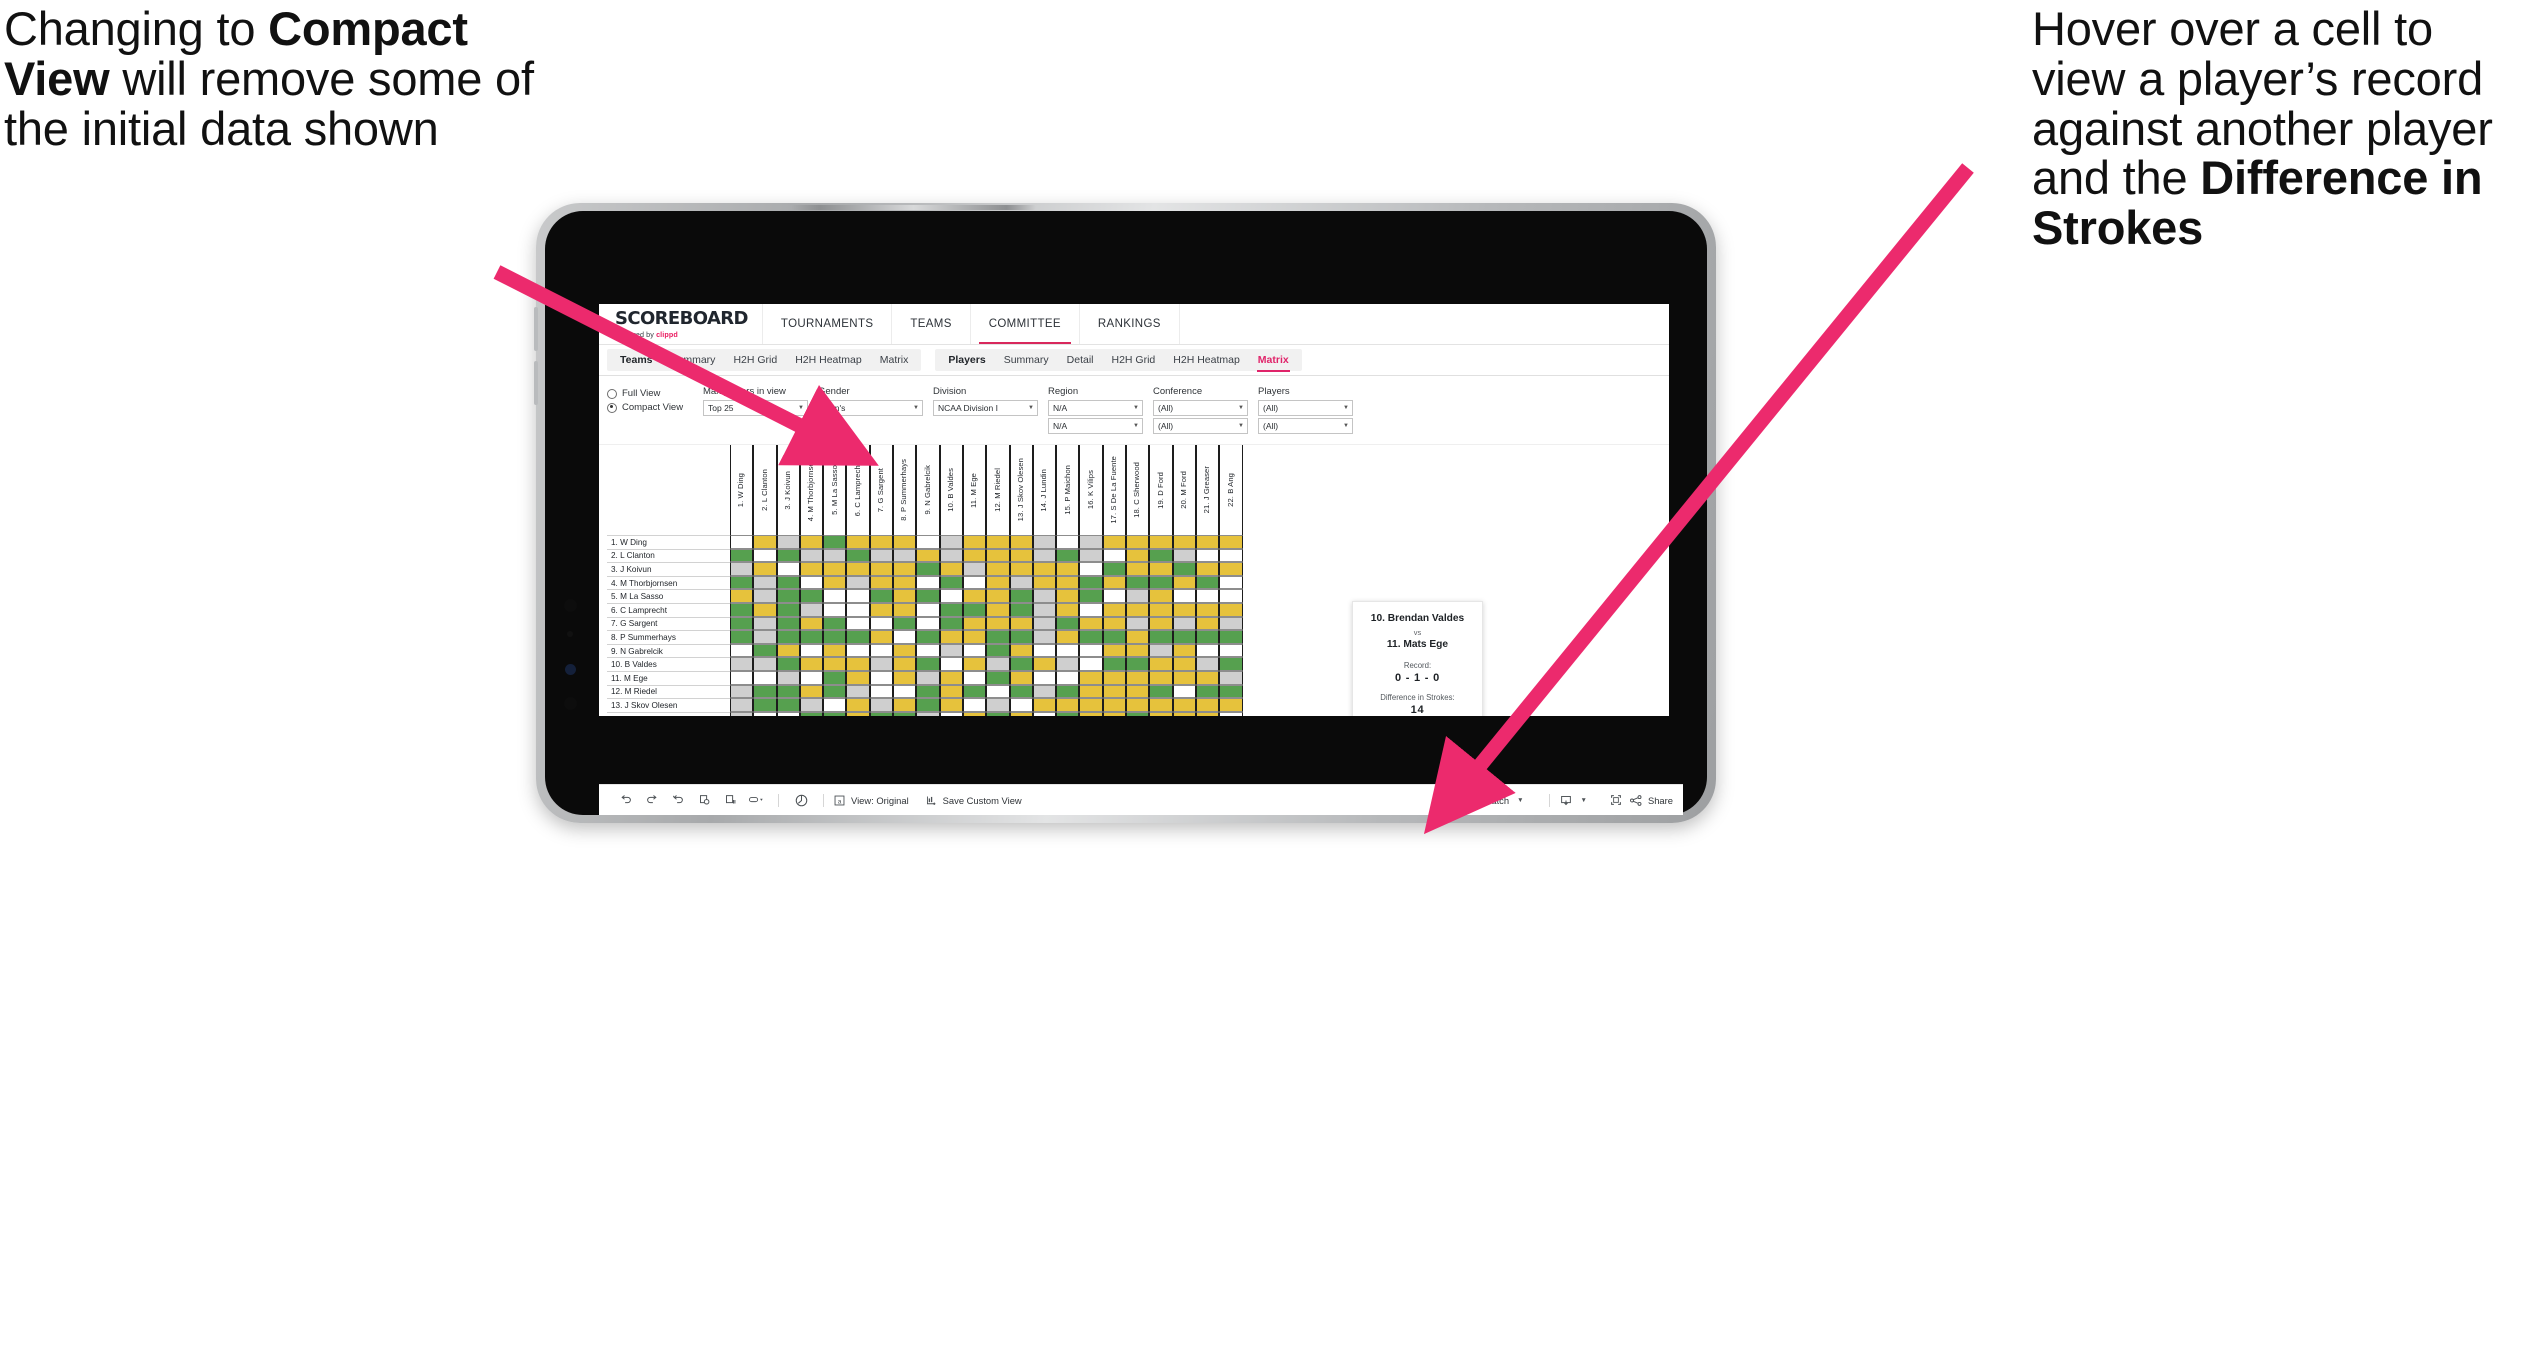 The width and height of the screenshot is (2521, 1356). I want to click on subnav-players-detail: Detail, so click(1080, 360).